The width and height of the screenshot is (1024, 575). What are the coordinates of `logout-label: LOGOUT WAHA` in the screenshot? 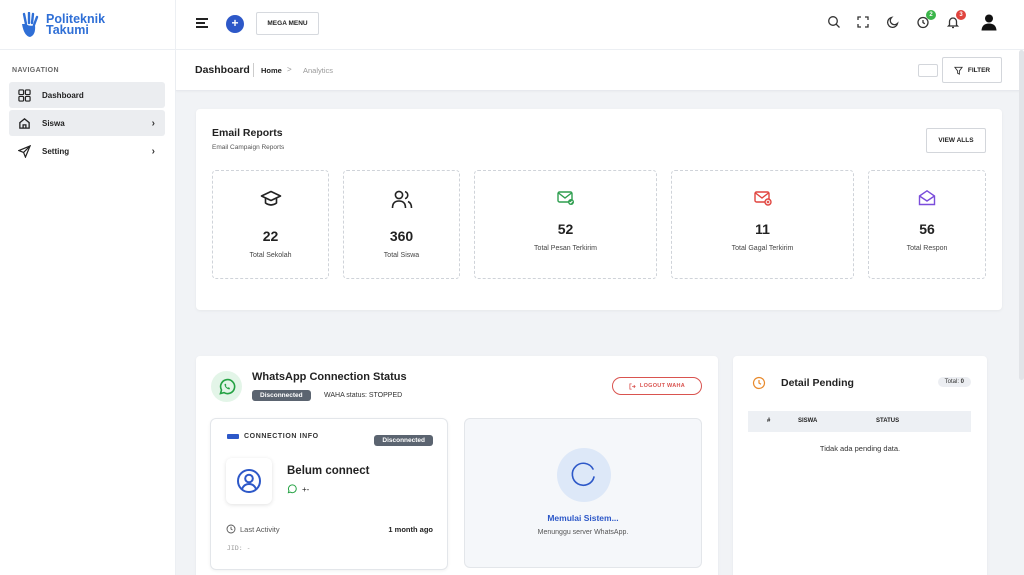 It's located at (662, 386).